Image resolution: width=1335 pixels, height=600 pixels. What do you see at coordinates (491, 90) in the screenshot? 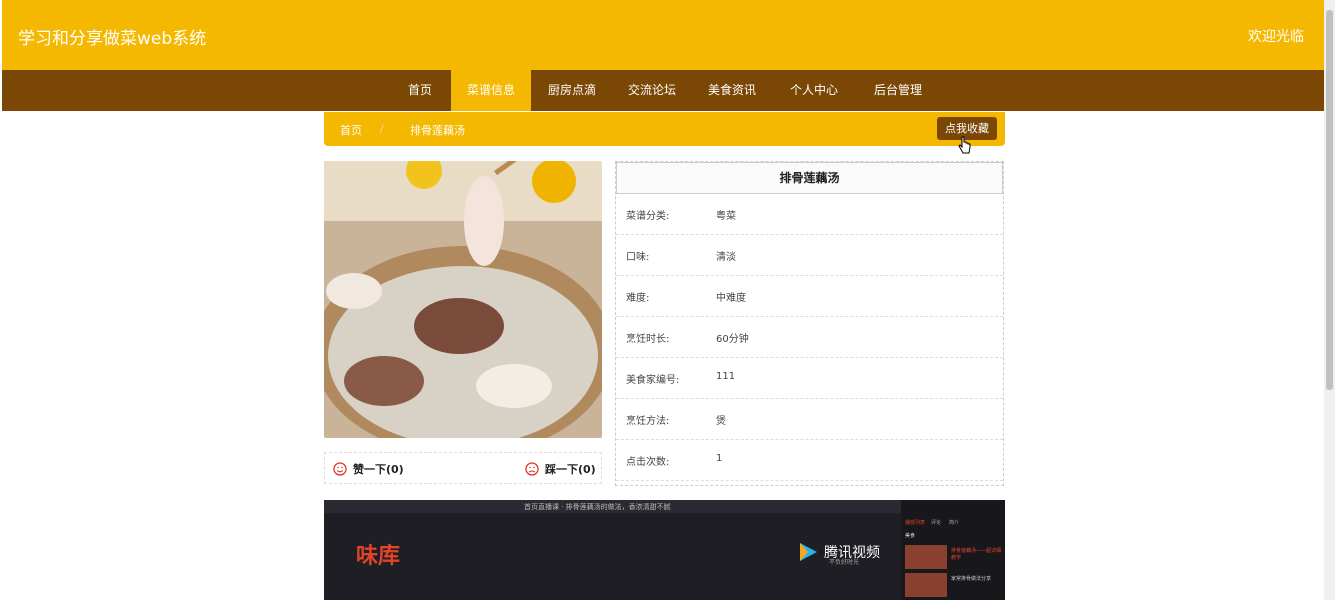
I see `nav-item-recipes: 菜谱信息` at bounding box center [491, 90].